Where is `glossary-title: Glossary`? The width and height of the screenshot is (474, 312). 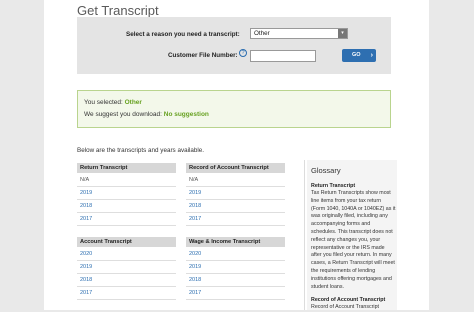
glossary-title: Glossary is located at coordinates (326, 170).